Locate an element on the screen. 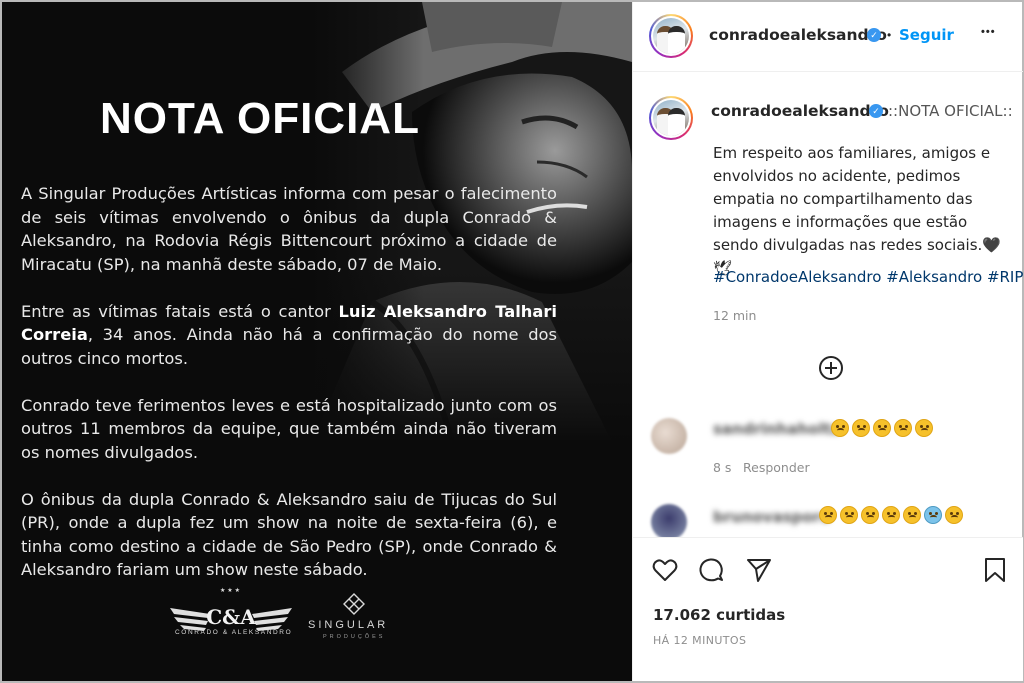  comment-username: sandrinhaholtz is located at coordinates (776, 429).